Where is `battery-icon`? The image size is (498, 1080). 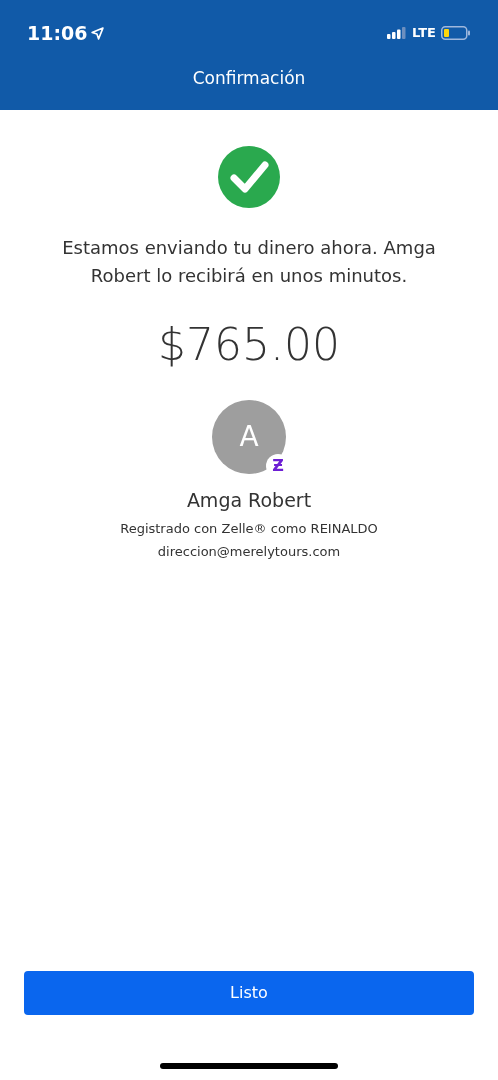 battery-icon is located at coordinates (456, 33).